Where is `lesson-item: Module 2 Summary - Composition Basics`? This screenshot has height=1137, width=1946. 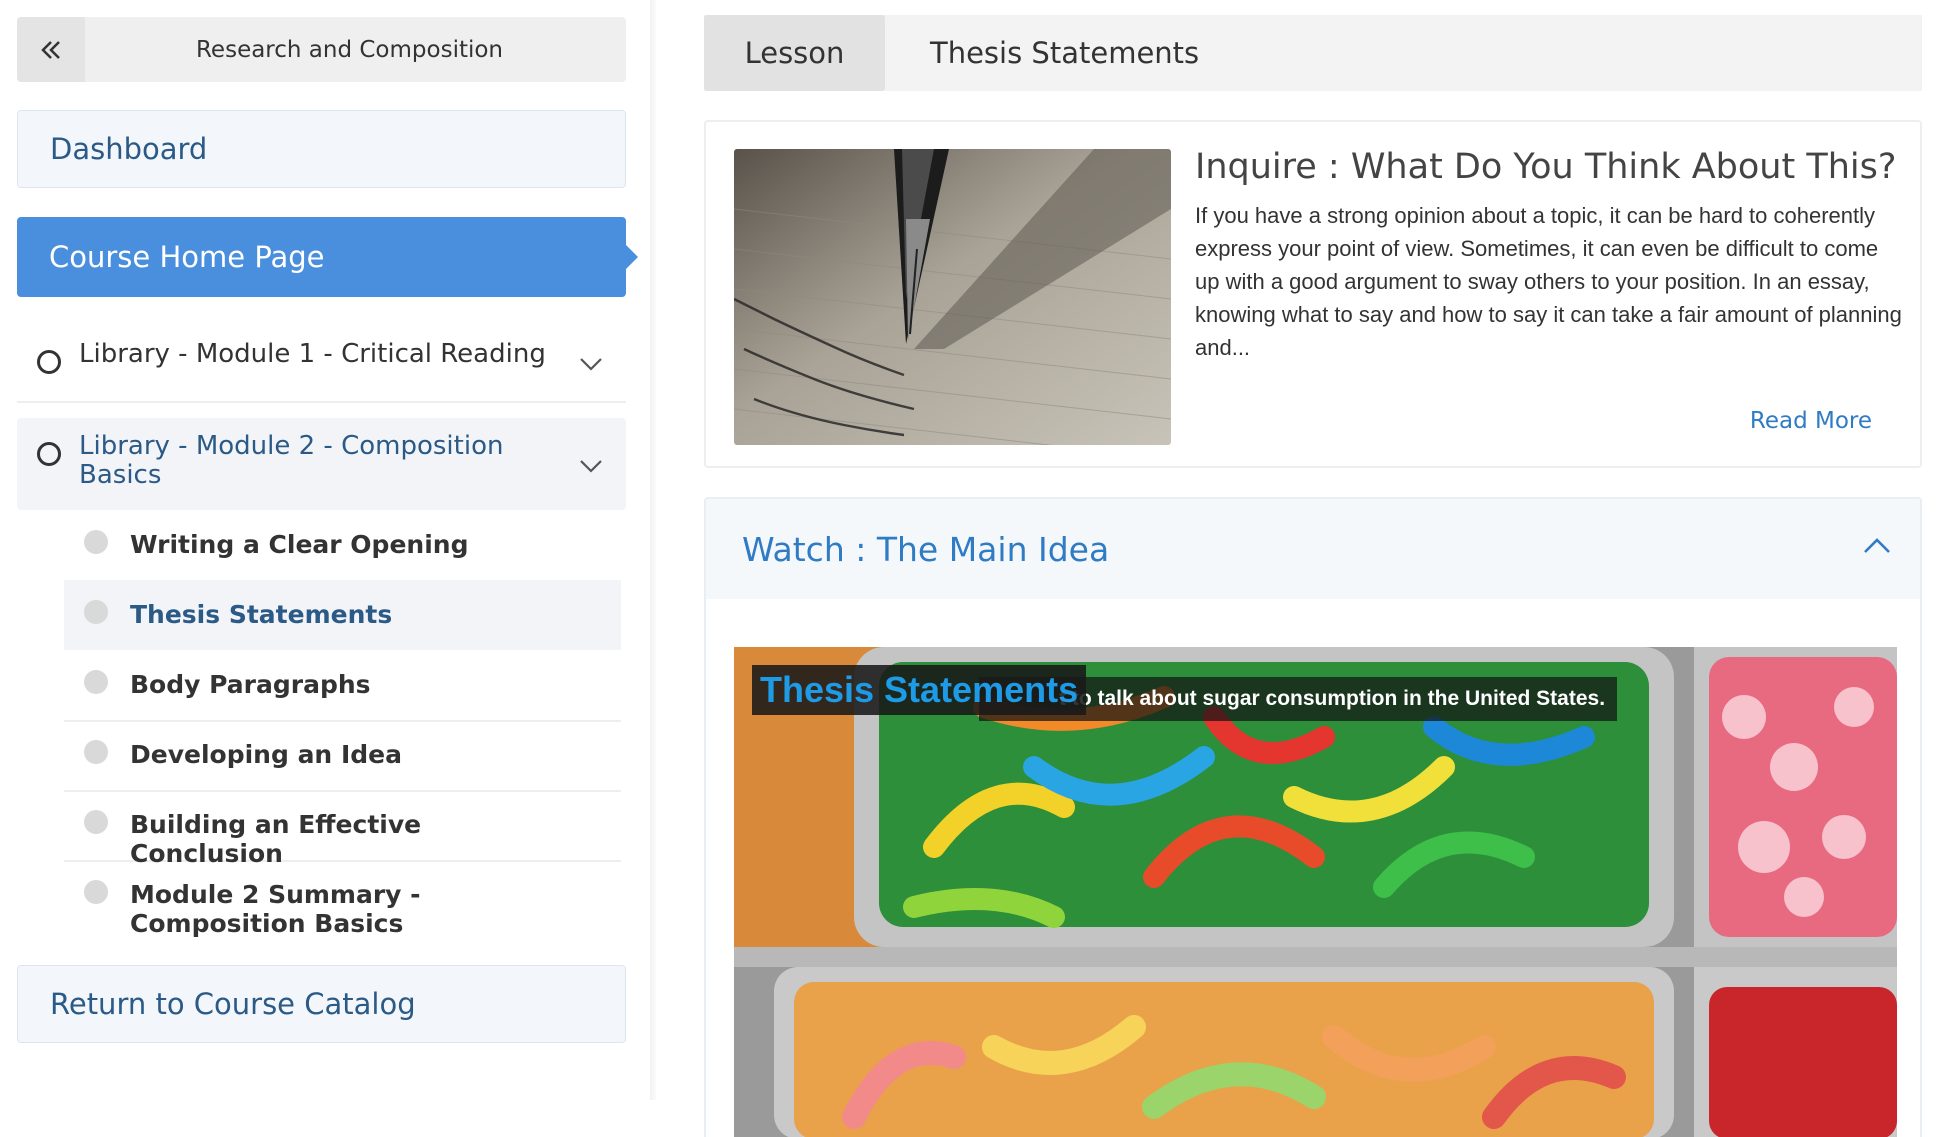
lesson-item: Module 2 Summary - Composition Basics is located at coordinates (342, 902).